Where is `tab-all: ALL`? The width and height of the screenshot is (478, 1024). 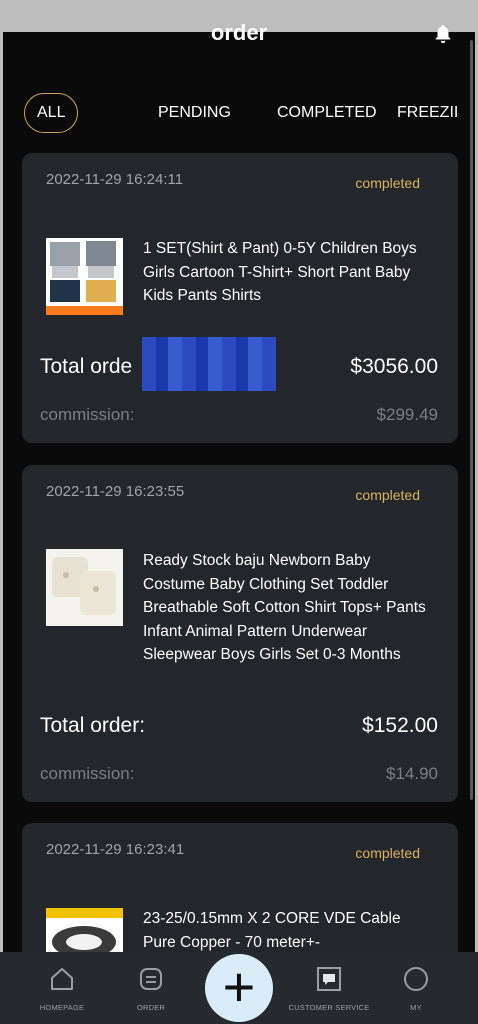 tab-all: ALL is located at coordinates (51, 113).